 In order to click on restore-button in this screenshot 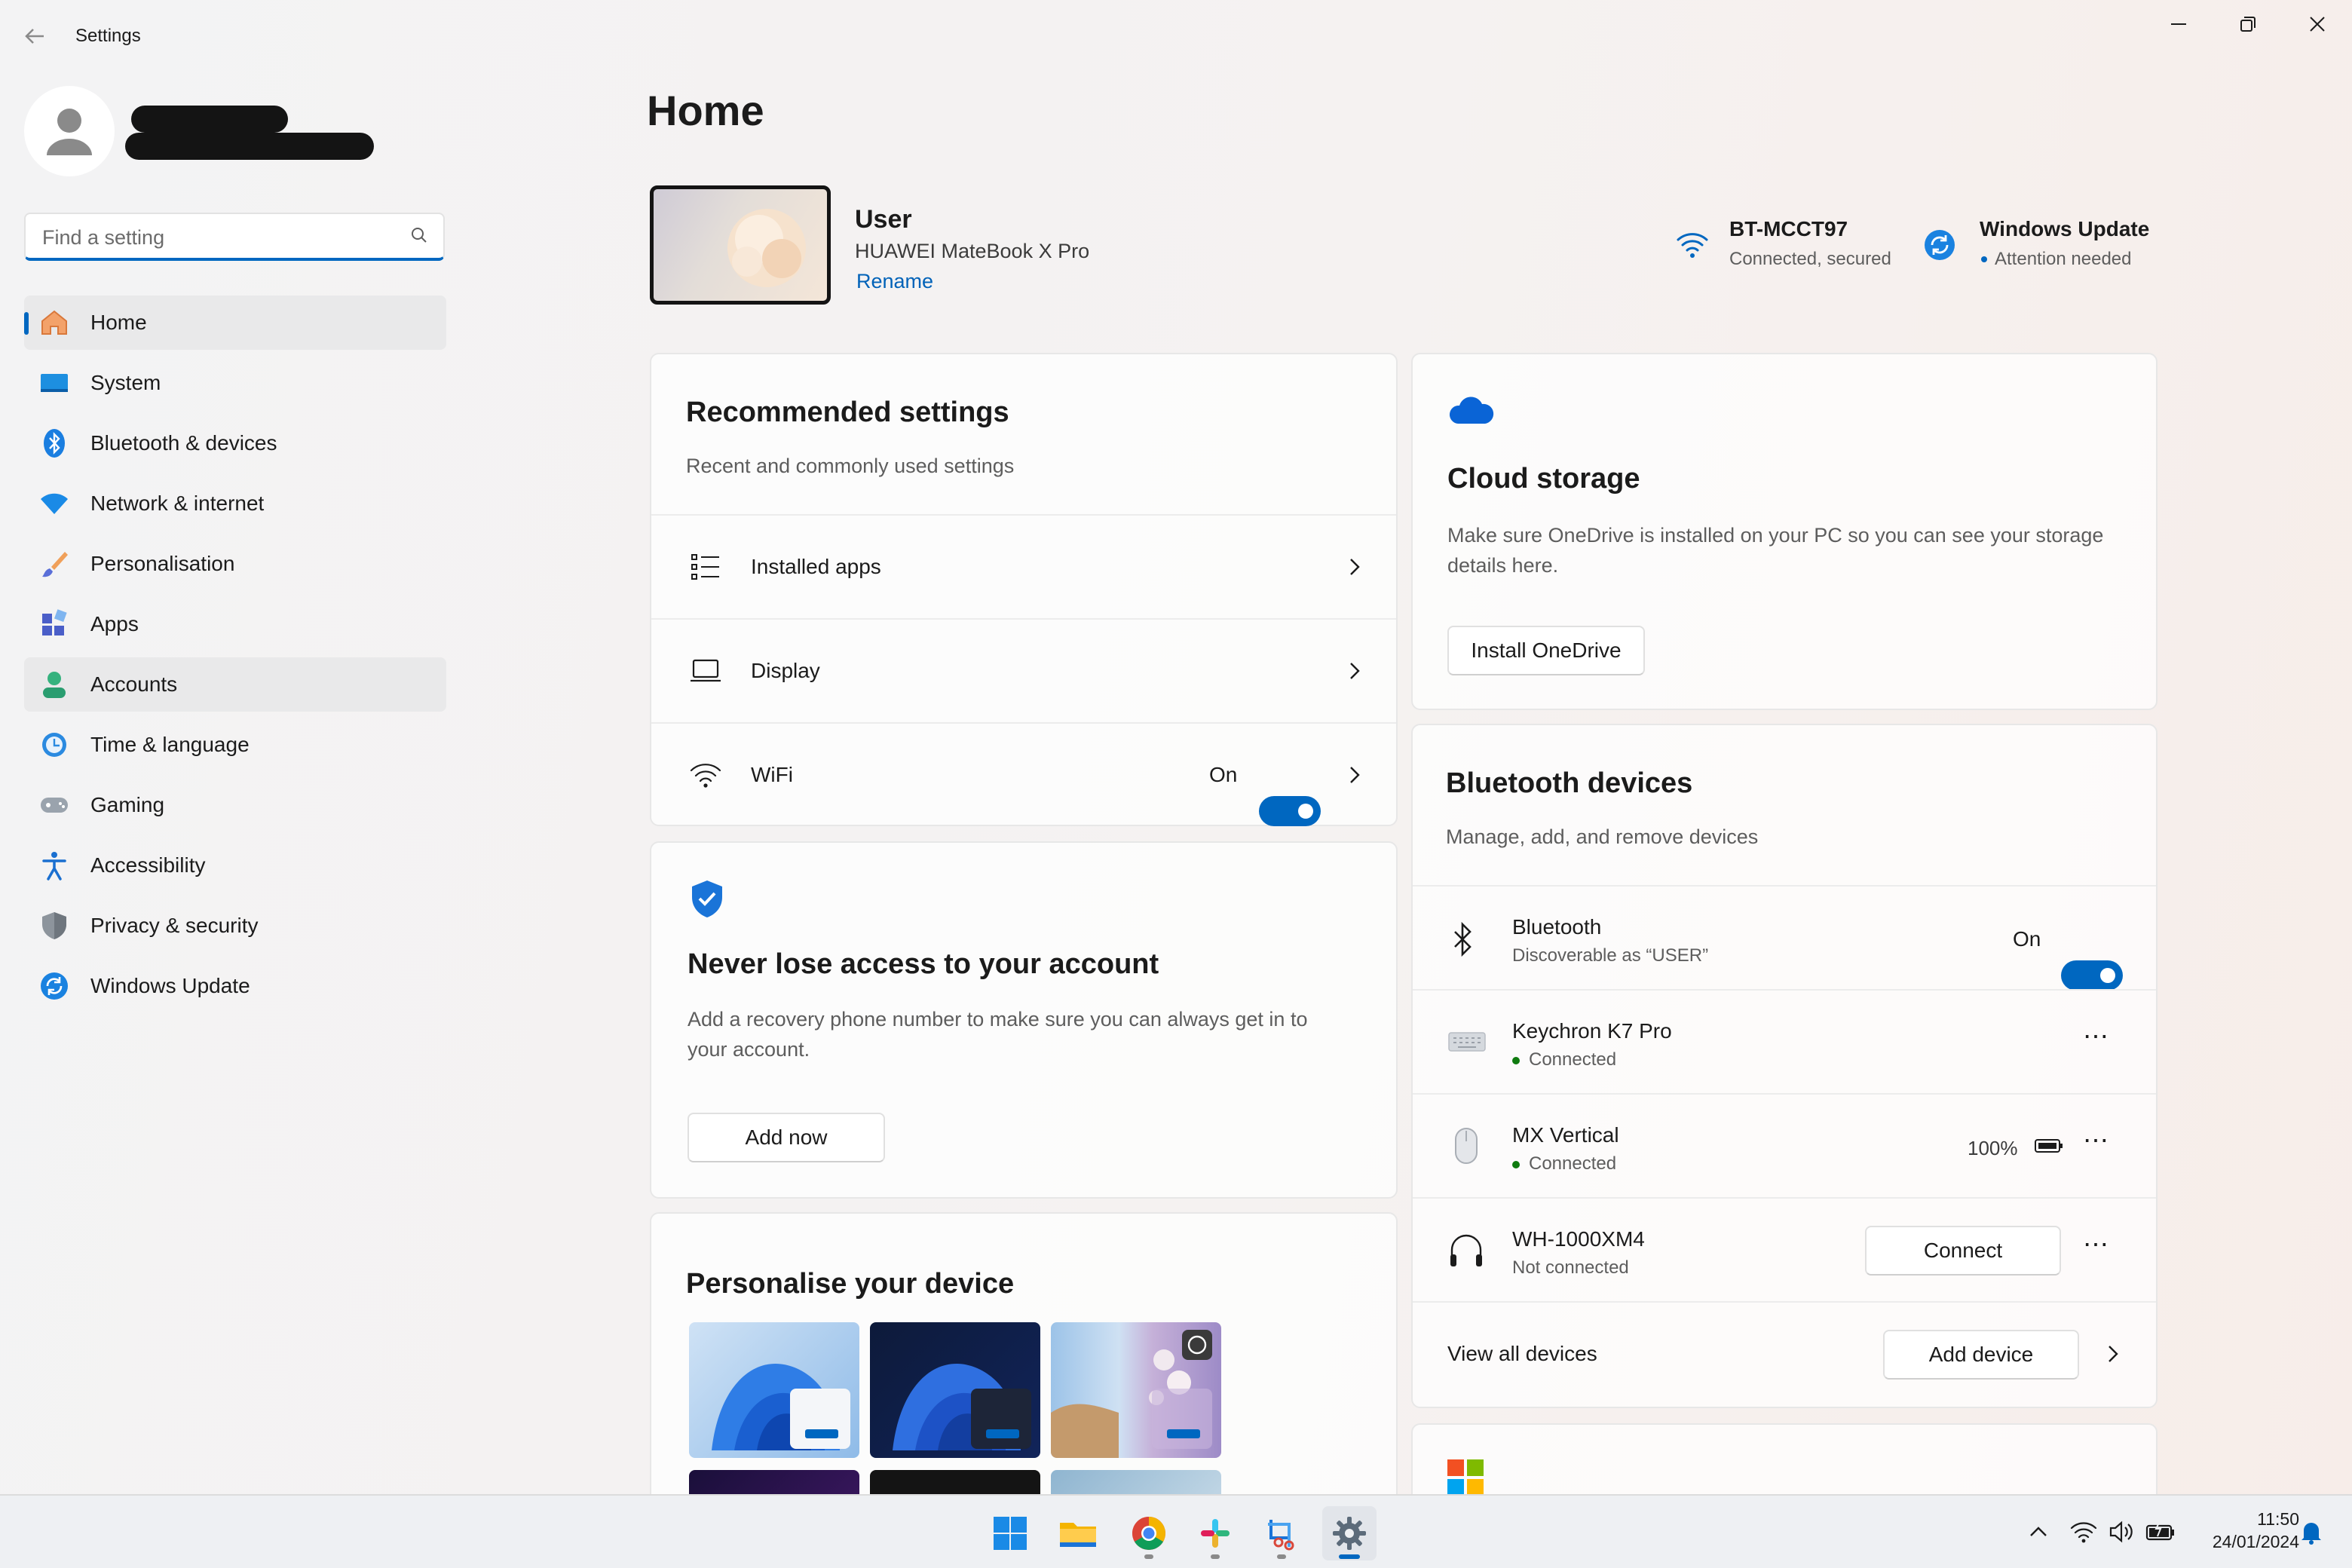, I will do `click(2248, 24)`.